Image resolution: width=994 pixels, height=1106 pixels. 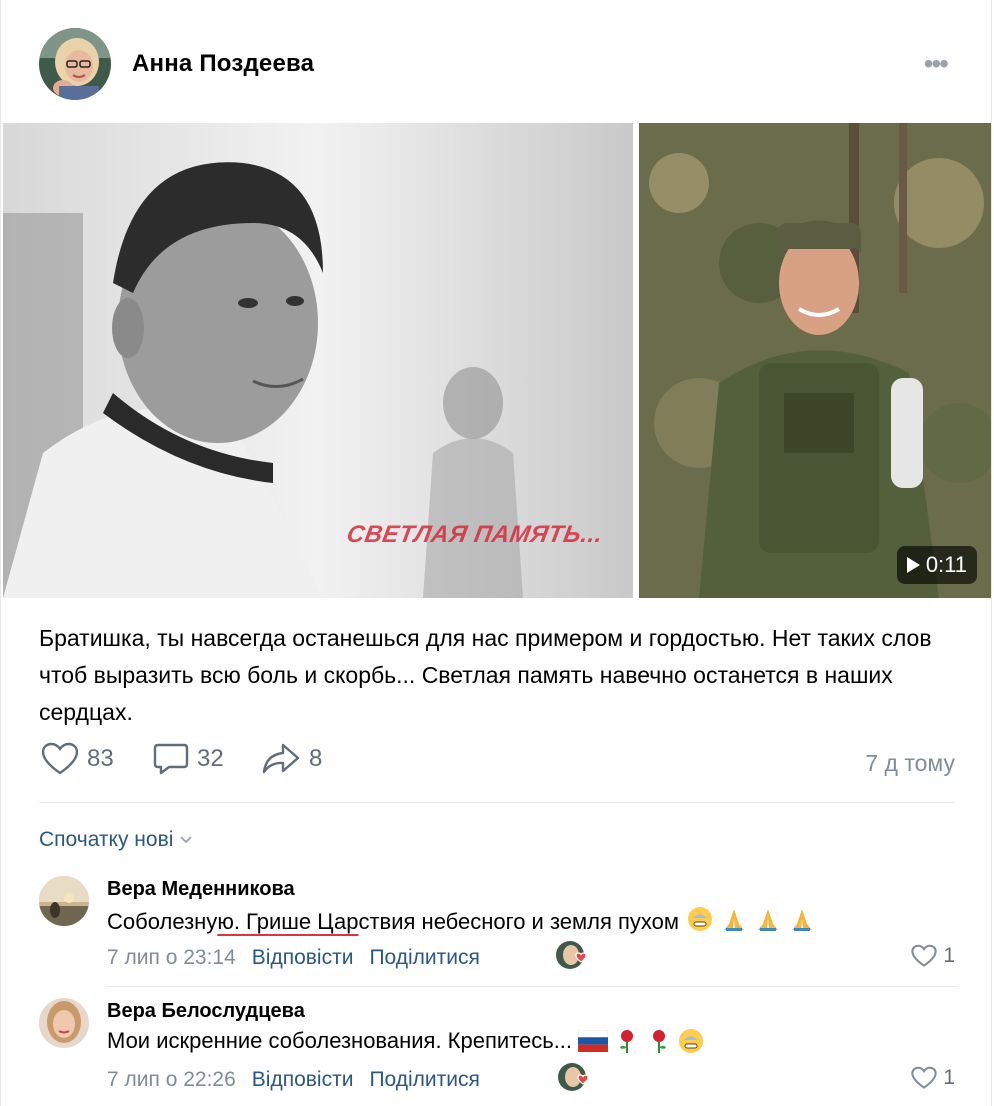 What do you see at coordinates (946, 564) in the screenshot?
I see `video-duration: 0:11` at bounding box center [946, 564].